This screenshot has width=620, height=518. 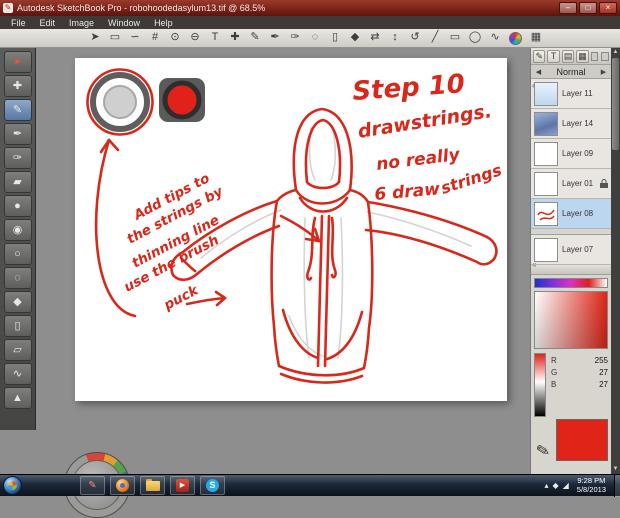 What do you see at coordinates (495, 38) in the screenshot?
I see `curve-tool-icon: ∿` at bounding box center [495, 38].